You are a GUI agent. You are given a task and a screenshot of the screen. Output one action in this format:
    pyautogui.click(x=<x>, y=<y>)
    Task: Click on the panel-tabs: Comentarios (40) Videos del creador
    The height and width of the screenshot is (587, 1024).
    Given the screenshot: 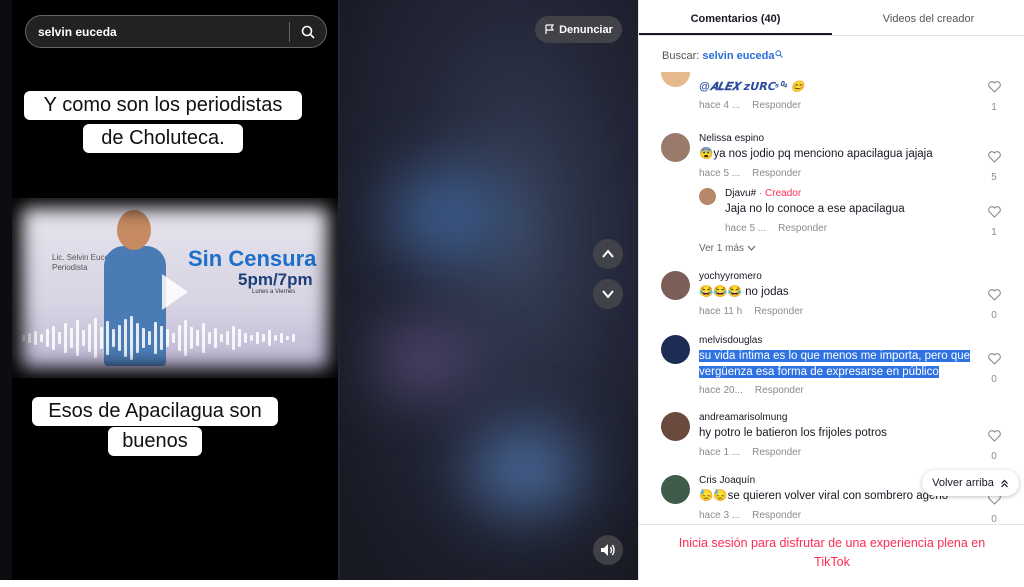 What is the action you would take?
    pyautogui.click(x=831, y=18)
    